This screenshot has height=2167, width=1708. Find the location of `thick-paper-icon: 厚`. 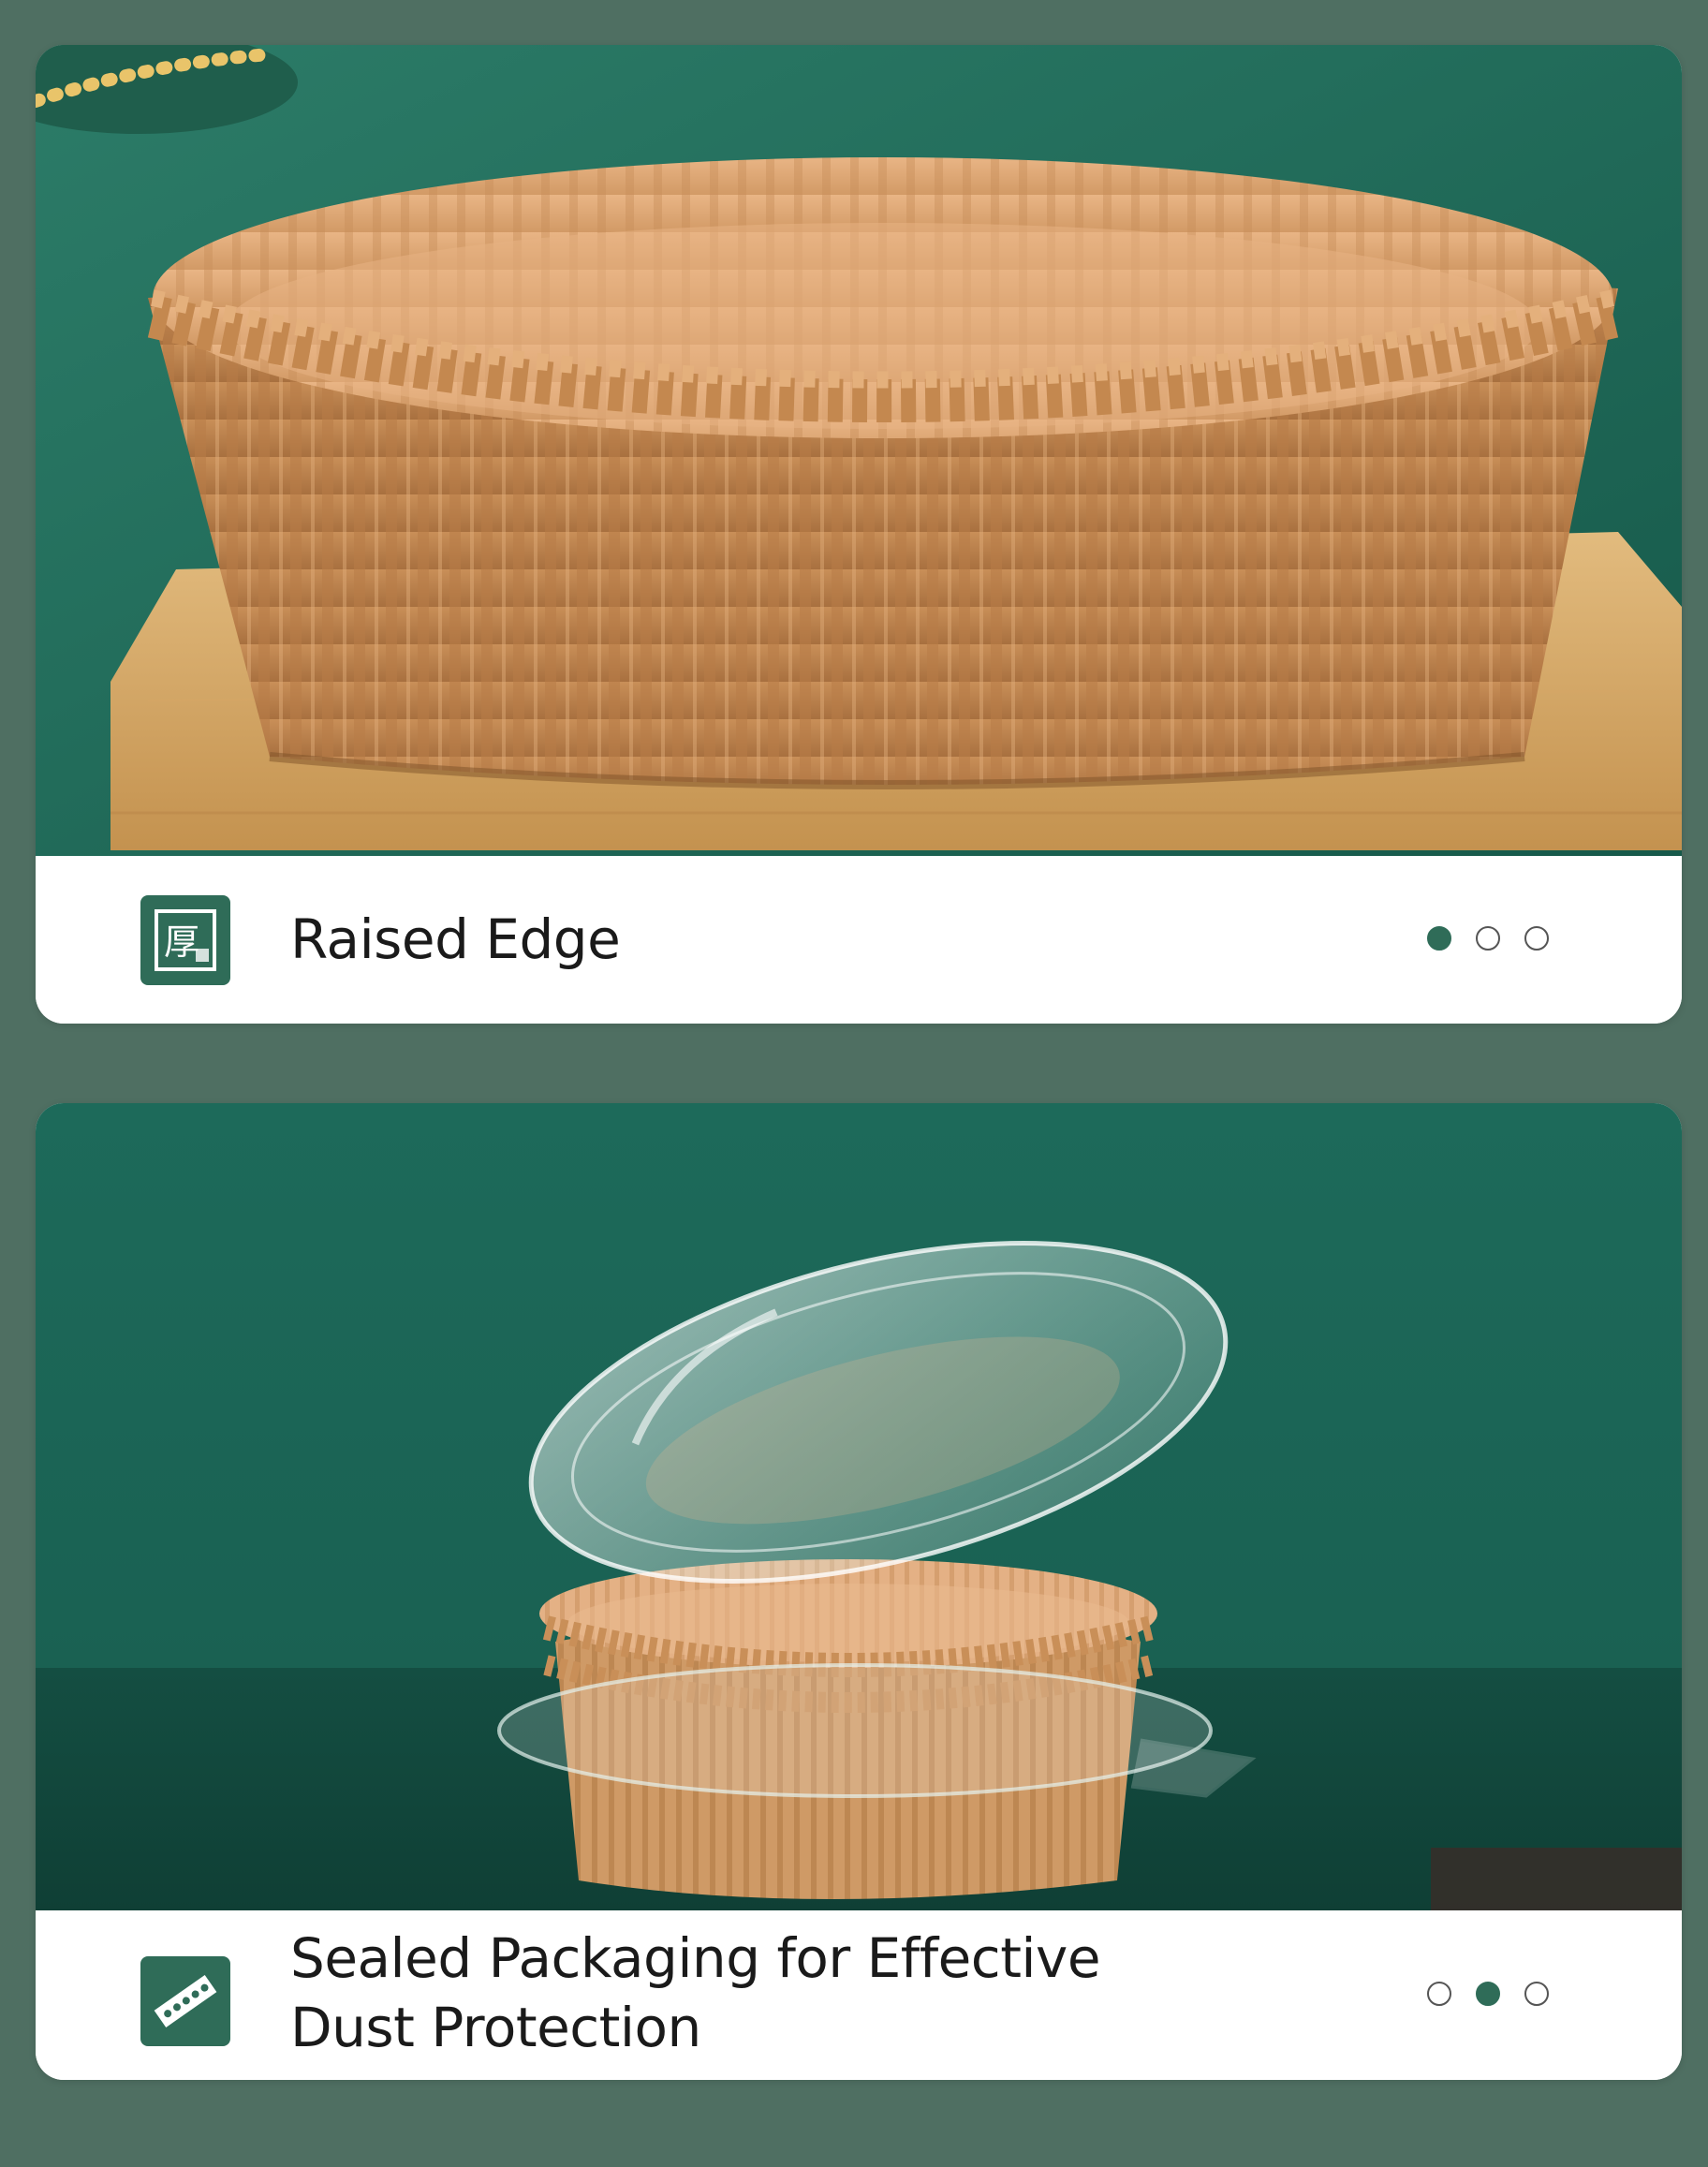

thick-paper-icon: 厚 is located at coordinates (185, 940).